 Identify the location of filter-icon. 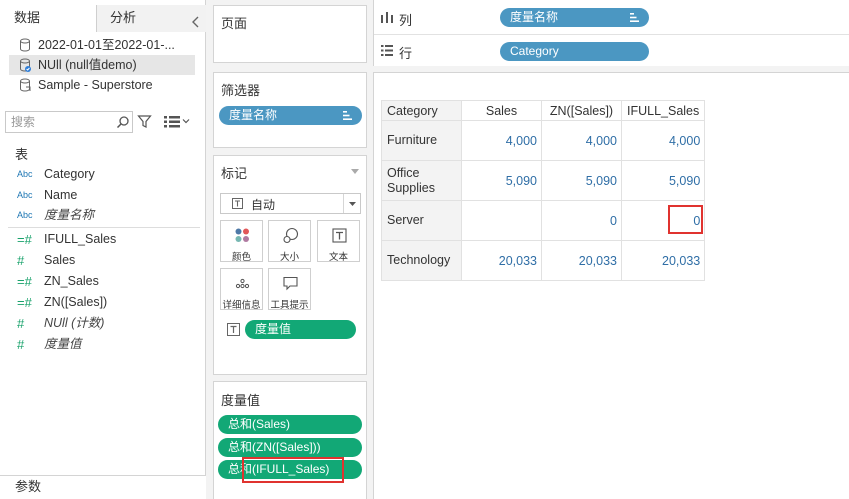
(144, 121).